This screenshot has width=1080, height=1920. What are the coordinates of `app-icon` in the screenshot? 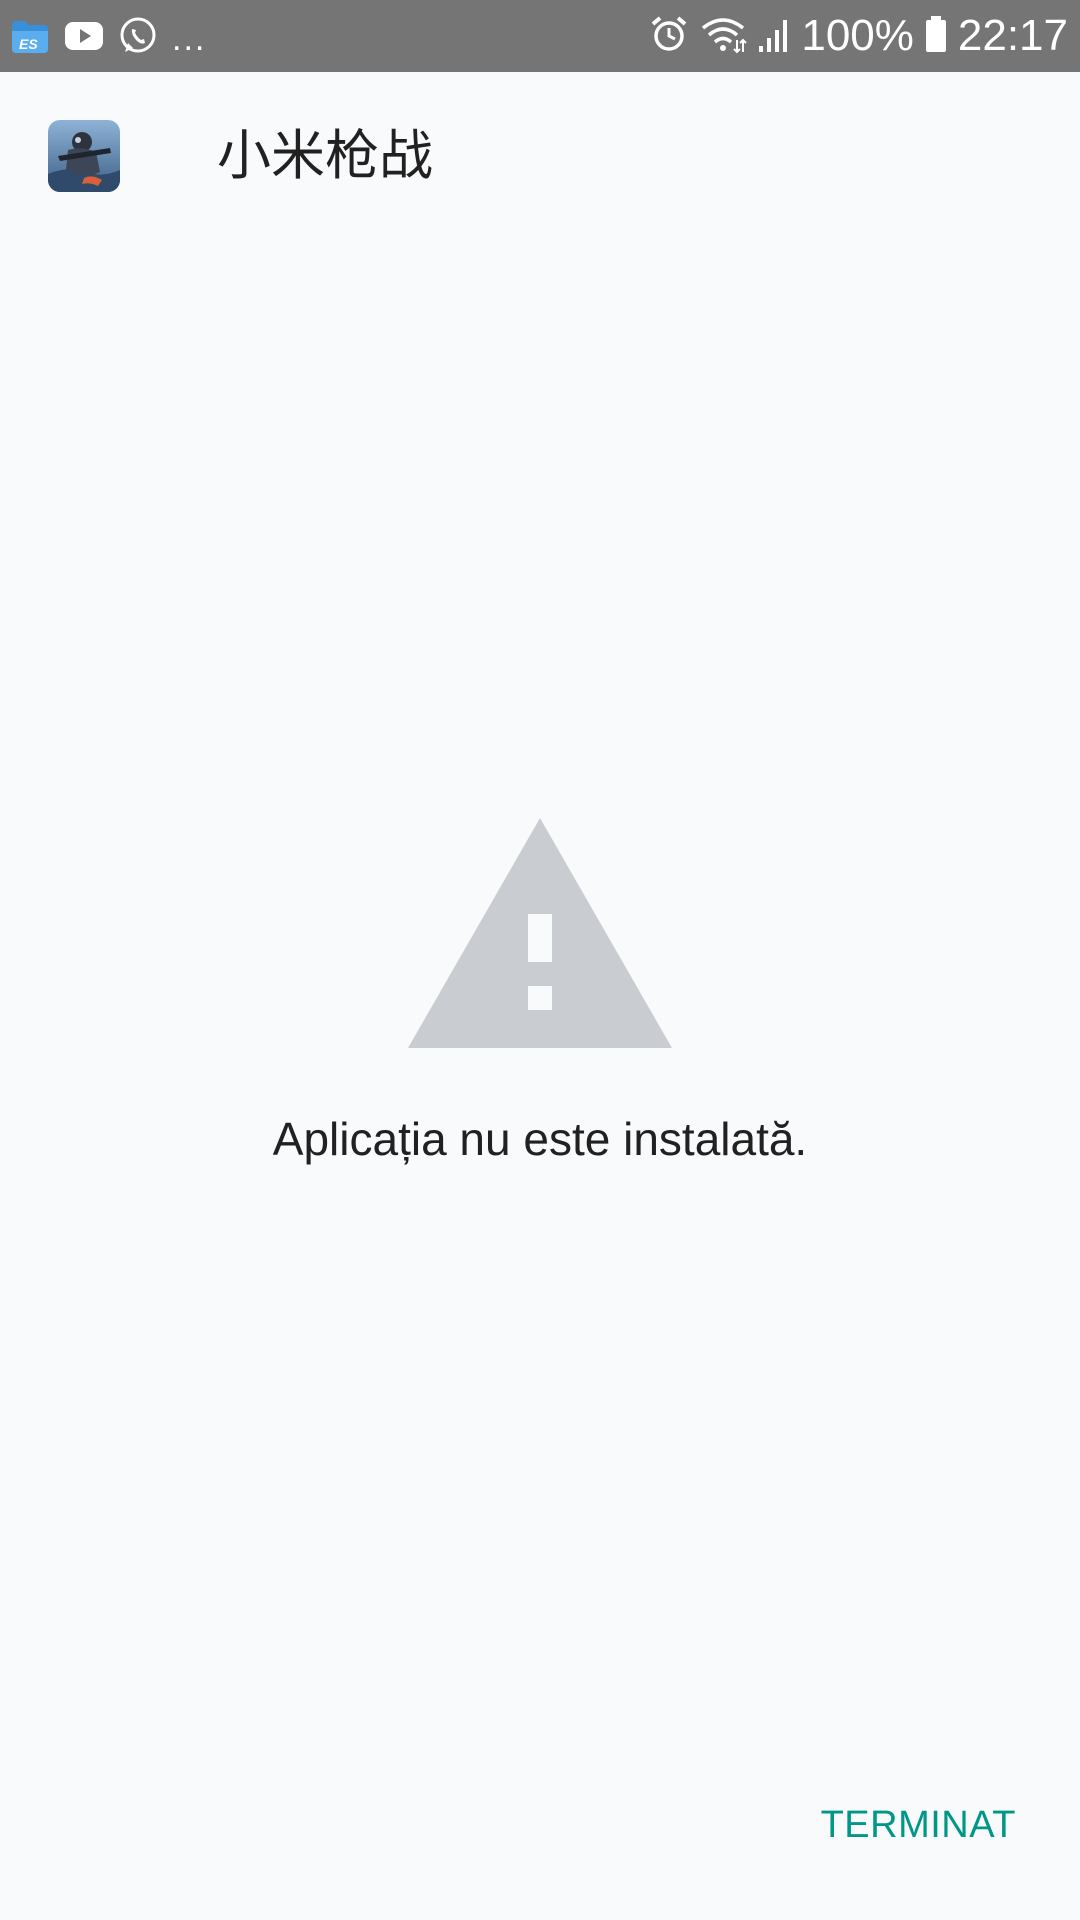 It's located at (84, 156).